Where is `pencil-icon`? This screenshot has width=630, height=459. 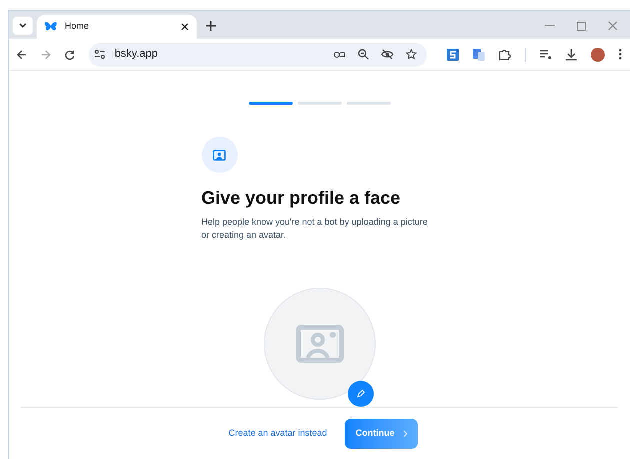 pencil-icon is located at coordinates (360, 394).